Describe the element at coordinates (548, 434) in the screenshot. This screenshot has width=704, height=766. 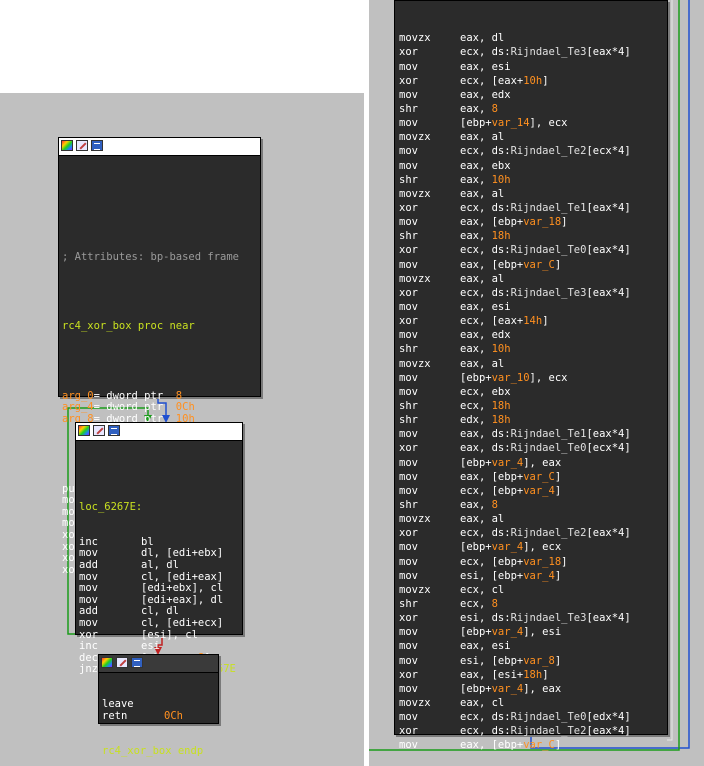
I see `symbol-ref: Rijndael_Te1` at that location.